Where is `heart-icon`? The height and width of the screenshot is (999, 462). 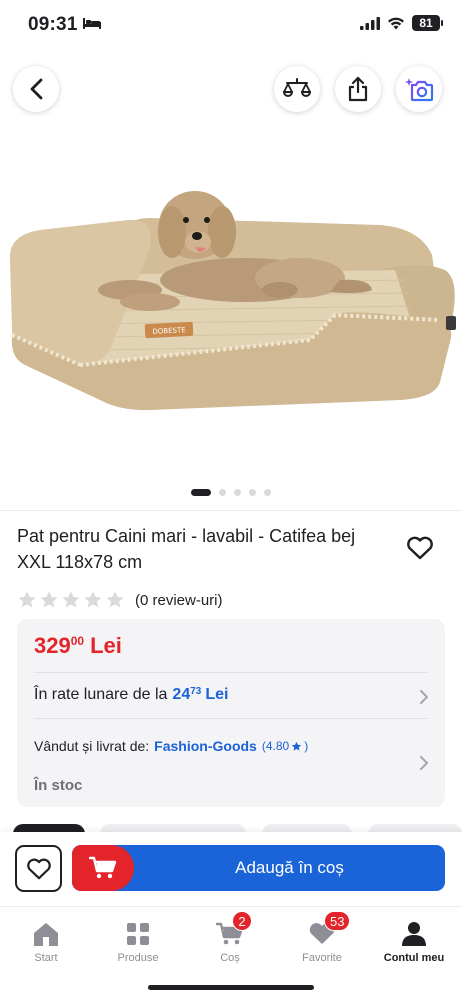 heart-icon is located at coordinates (38, 868).